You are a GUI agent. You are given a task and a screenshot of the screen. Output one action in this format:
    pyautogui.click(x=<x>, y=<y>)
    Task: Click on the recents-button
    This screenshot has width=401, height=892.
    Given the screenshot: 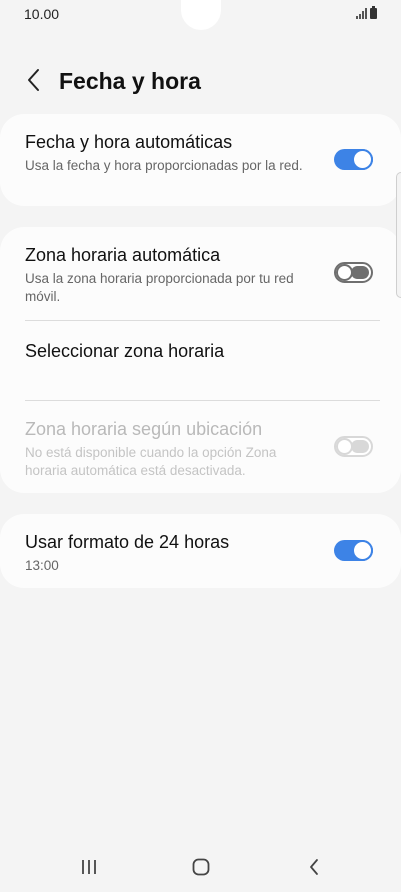 What is the action you would take?
    pyautogui.click(x=89, y=867)
    